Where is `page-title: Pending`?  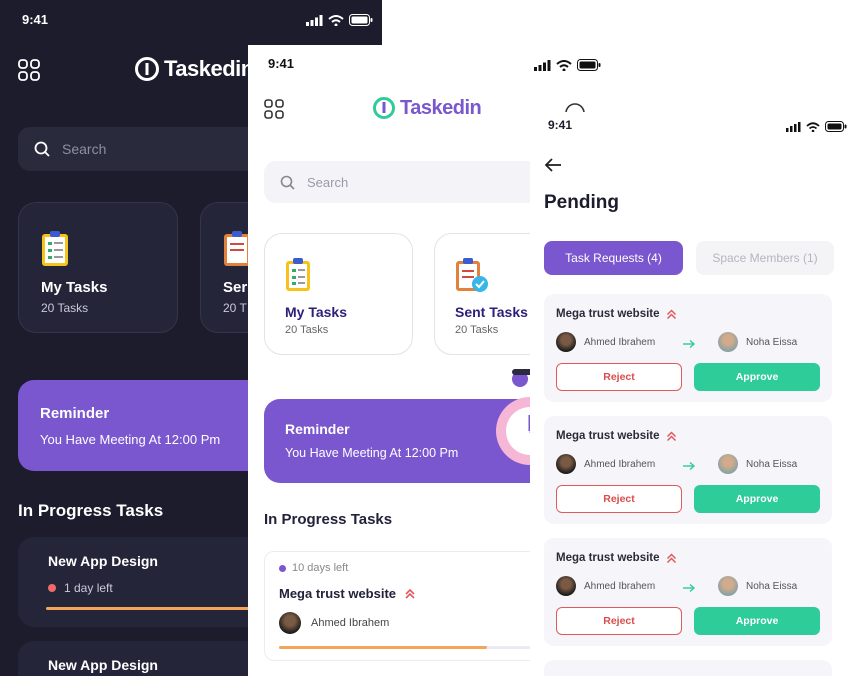 page-title: Pending is located at coordinates (581, 202).